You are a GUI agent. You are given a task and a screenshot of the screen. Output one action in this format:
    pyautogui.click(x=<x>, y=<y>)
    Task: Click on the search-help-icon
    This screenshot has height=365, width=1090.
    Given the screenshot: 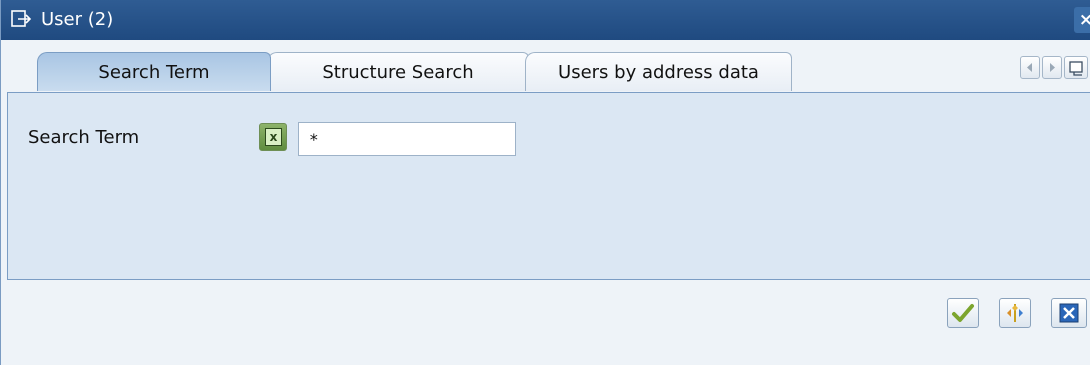 What is the action you would take?
    pyautogui.click(x=1015, y=313)
    